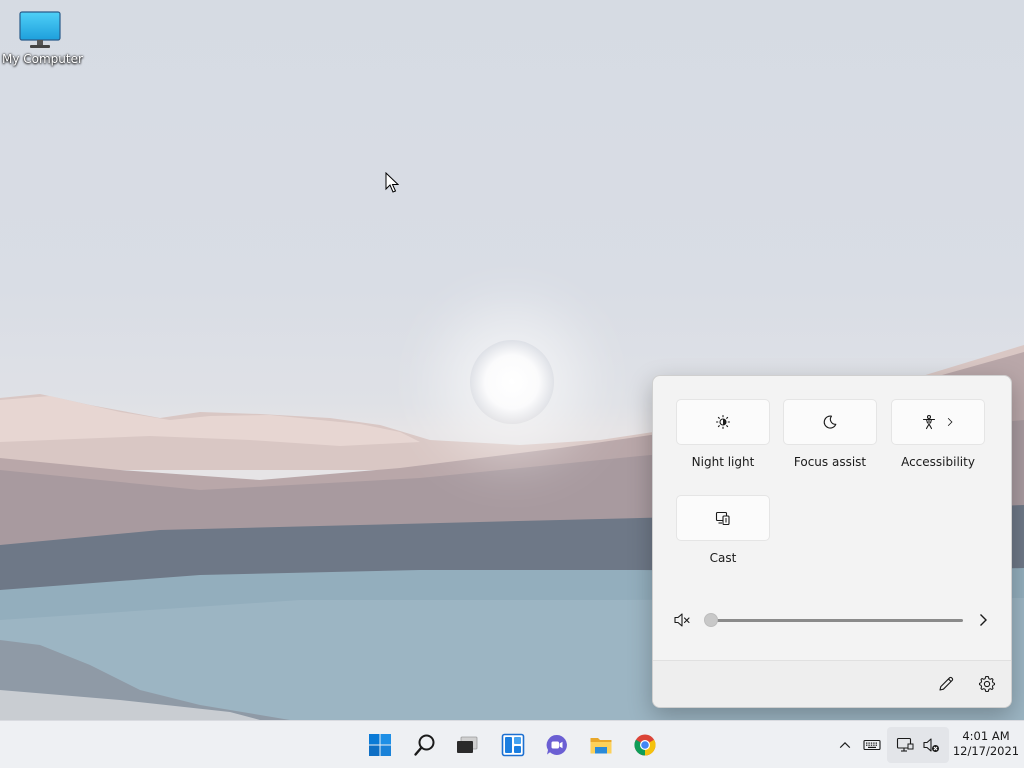  I want to click on task-view-button, so click(467, 745).